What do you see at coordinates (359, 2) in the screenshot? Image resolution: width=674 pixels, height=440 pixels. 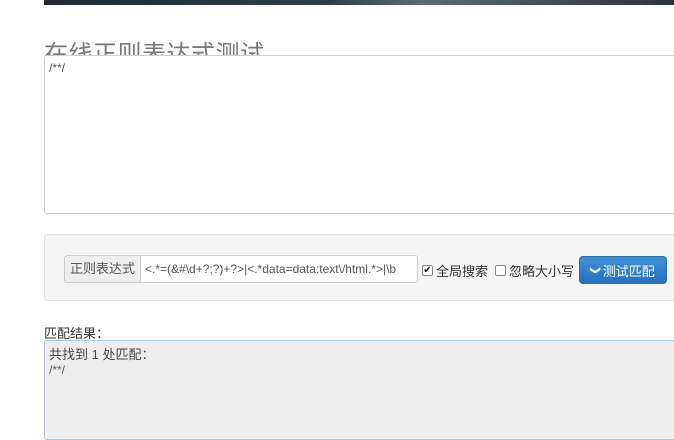 I see `header-banner-image` at bounding box center [359, 2].